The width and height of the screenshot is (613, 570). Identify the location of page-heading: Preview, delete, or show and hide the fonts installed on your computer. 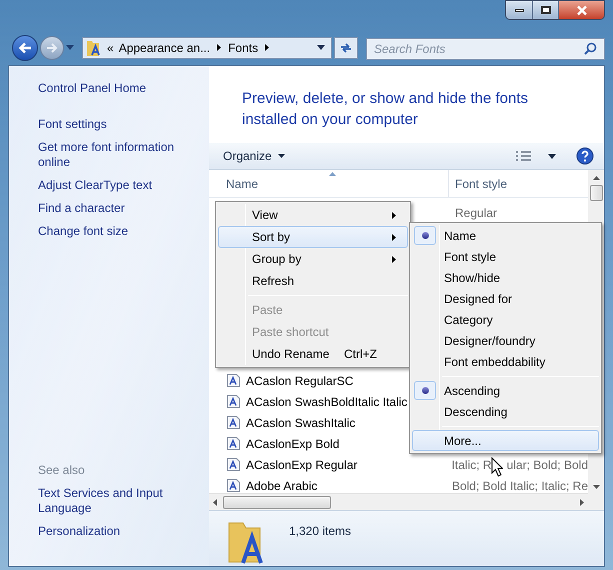
(386, 109).